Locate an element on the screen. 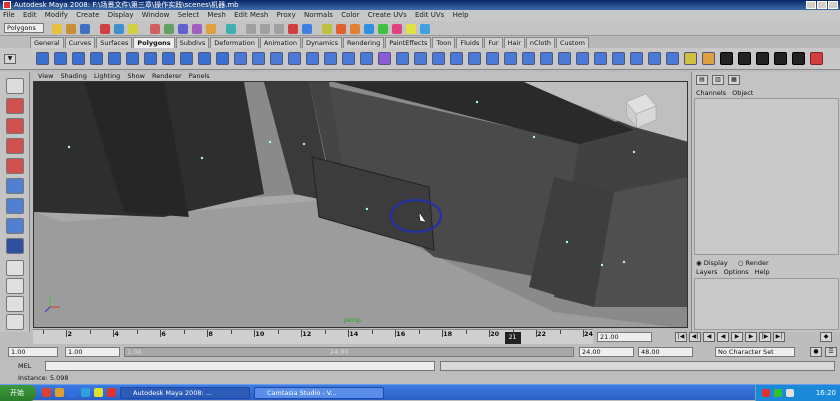 The image size is (840, 401). help-menu: Help is located at coordinates (762, 272).